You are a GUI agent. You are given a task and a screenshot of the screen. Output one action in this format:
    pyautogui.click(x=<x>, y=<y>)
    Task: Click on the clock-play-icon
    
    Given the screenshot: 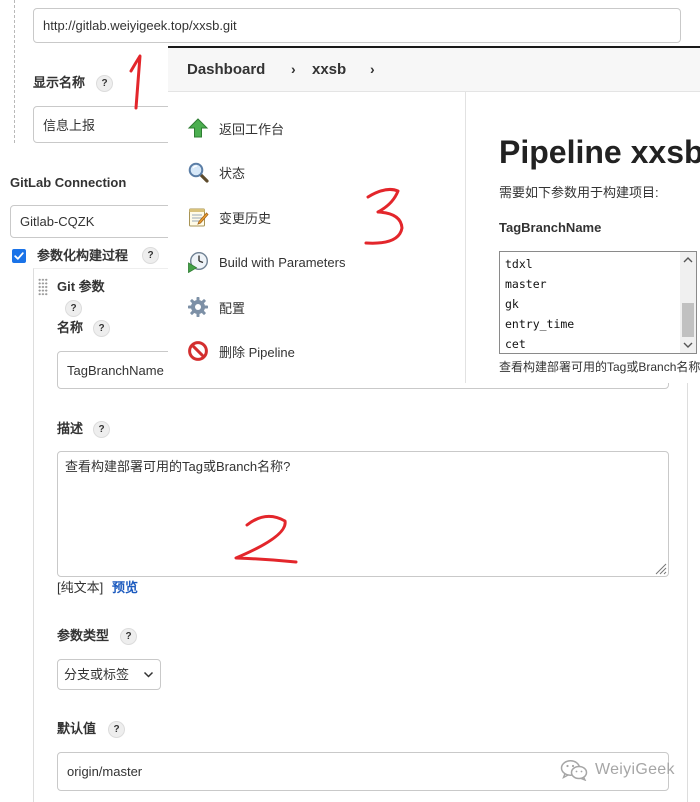 What is the action you would take?
    pyautogui.click(x=198, y=262)
    